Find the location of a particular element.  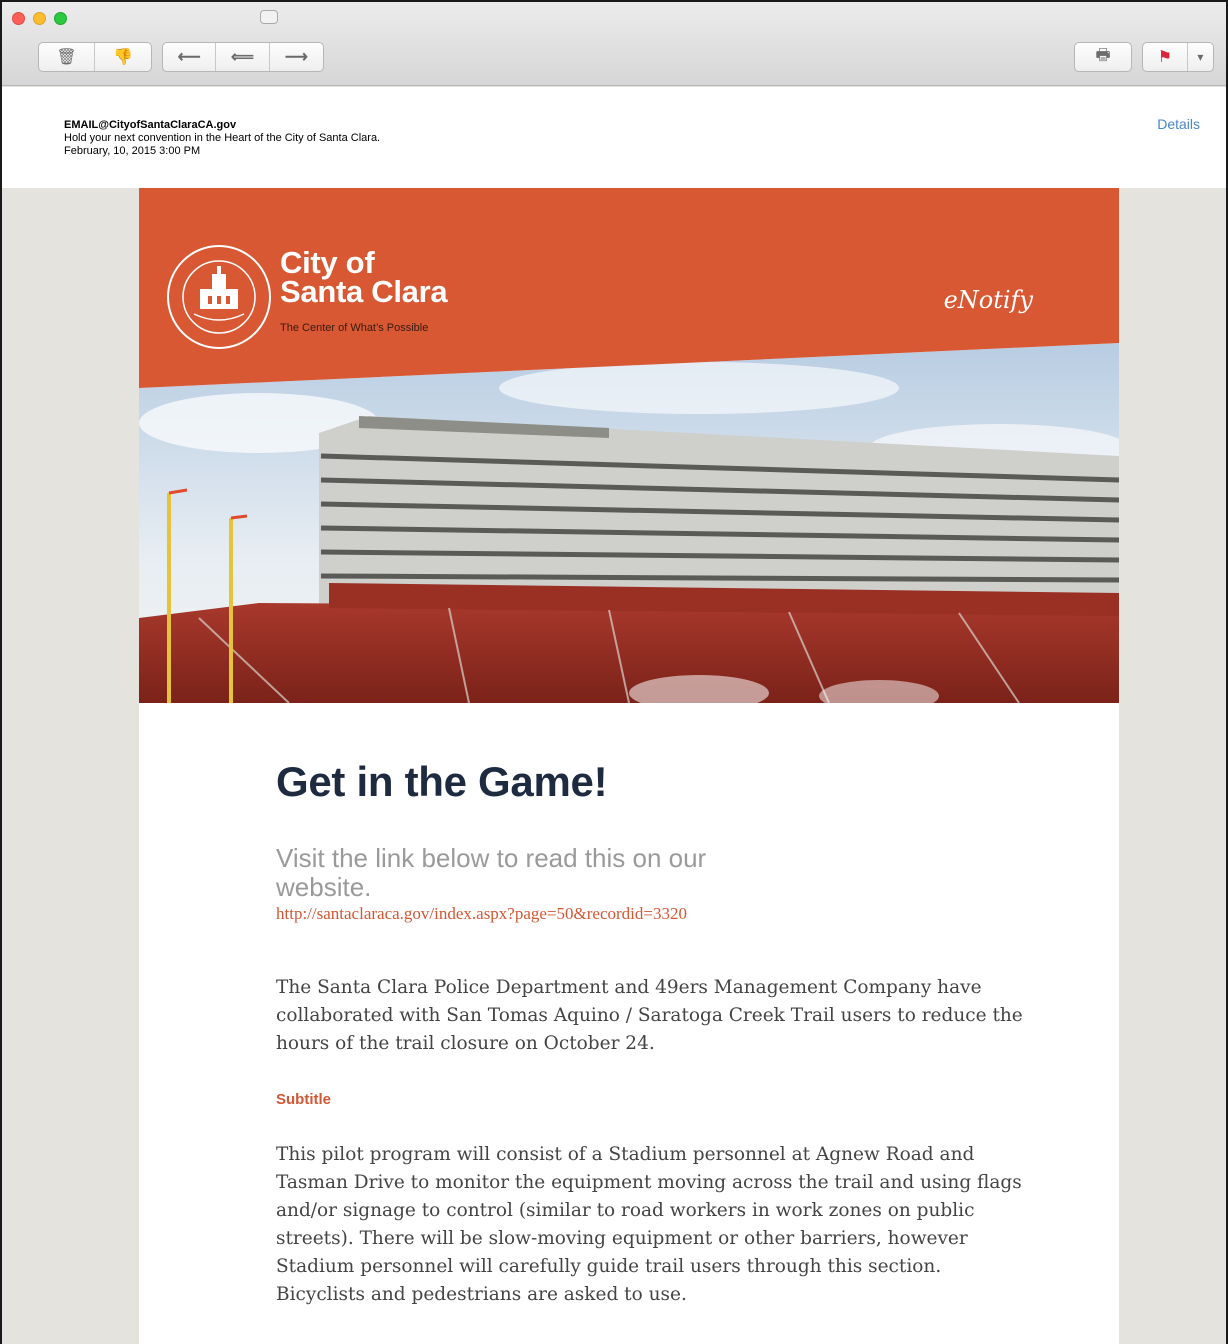

print-group: 🖶 is located at coordinates (1103, 57).